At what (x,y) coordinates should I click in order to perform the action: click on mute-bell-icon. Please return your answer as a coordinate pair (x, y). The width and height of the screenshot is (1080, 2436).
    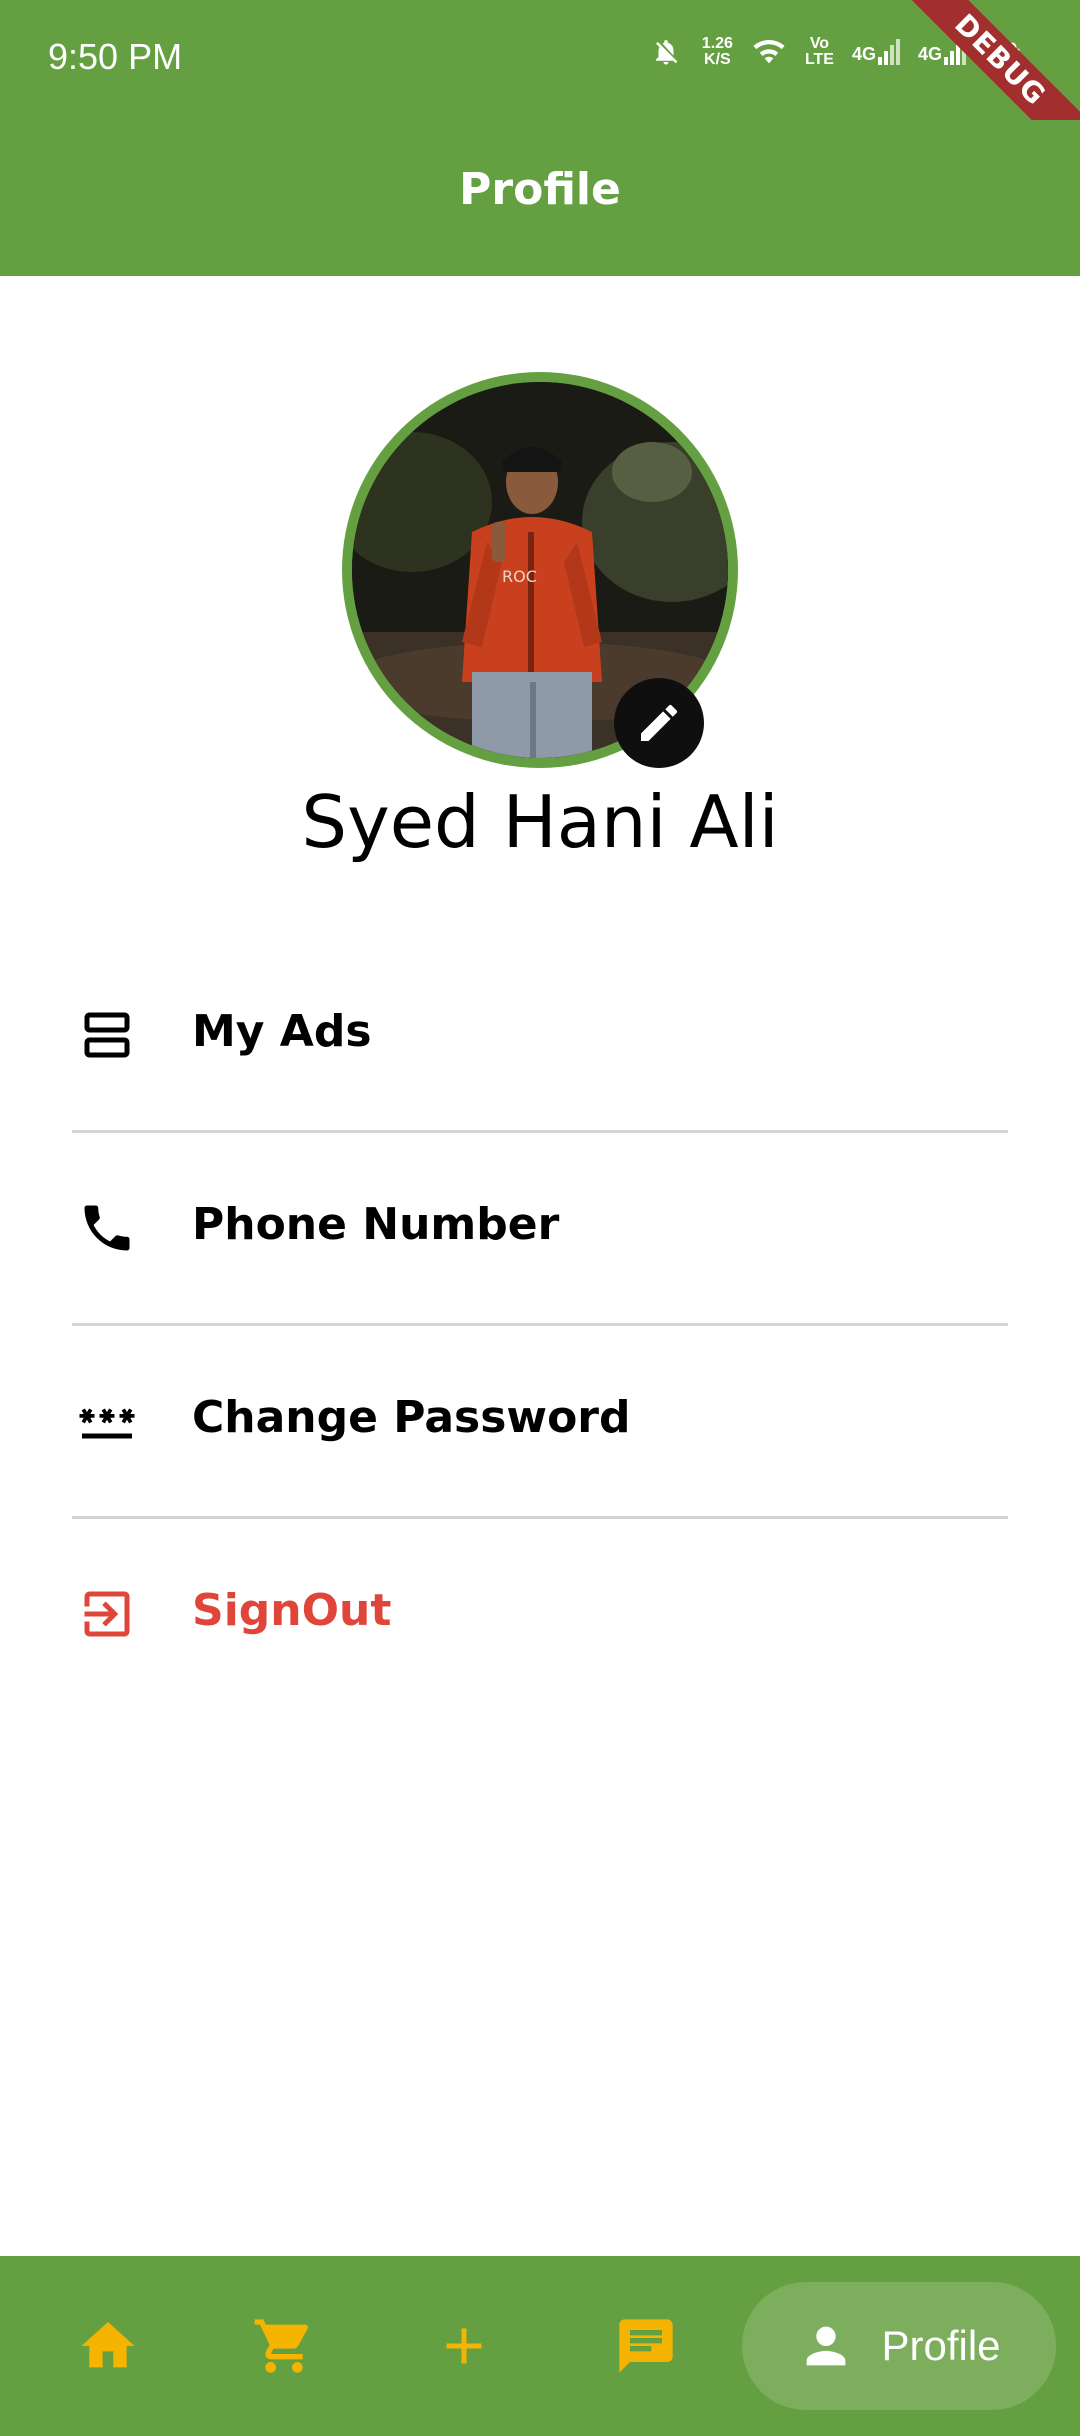
    Looking at the image, I should click on (666, 52).